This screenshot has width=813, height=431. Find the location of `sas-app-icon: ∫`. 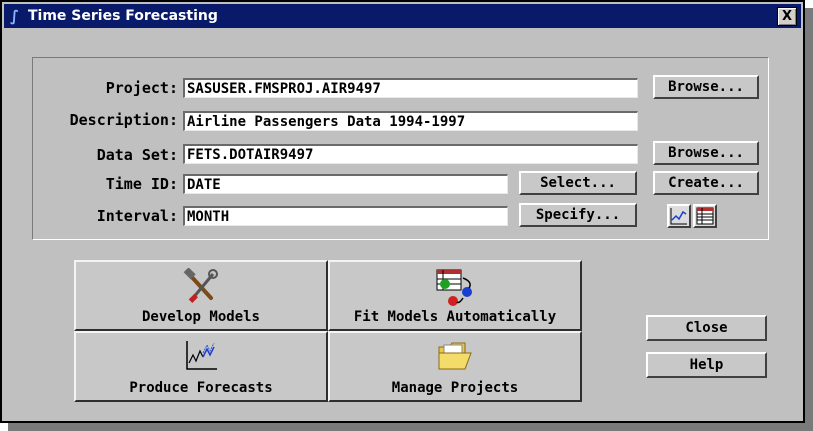

sas-app-icon: ∫ is located at coordinates (15, 16).